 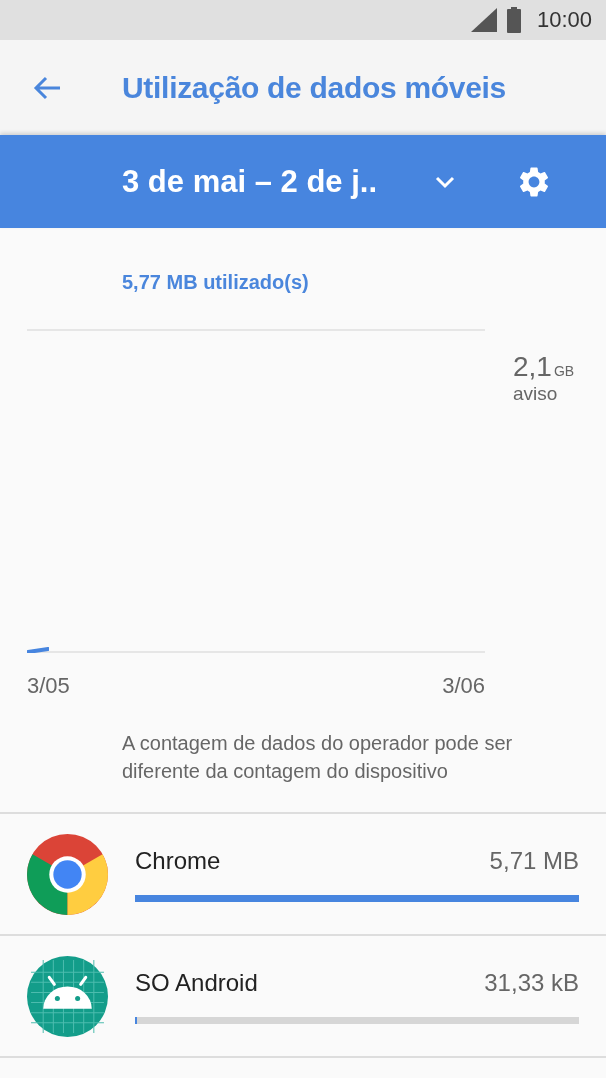 What do you see at coordinates (564, 371) in the screenshot?
I see `warning-unit: GB` at bounding box center [564, 371].